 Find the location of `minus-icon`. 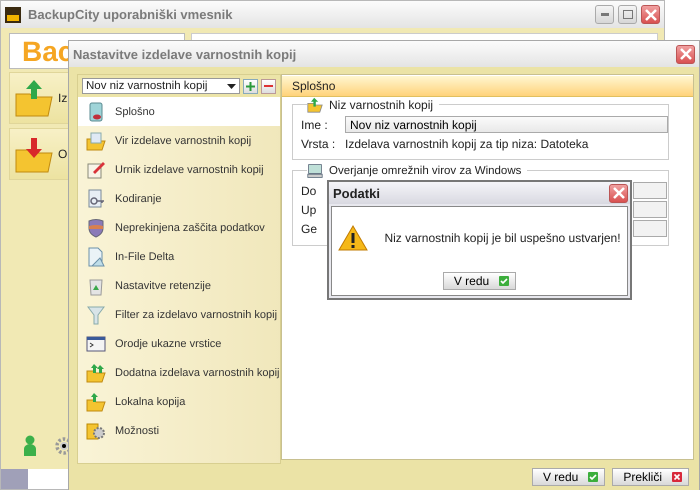

minus-icon is located at coordinates (268, 86).